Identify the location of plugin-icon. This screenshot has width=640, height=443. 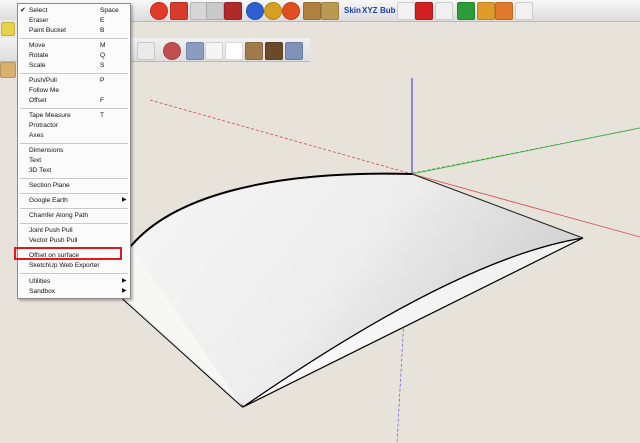
(444, 11).